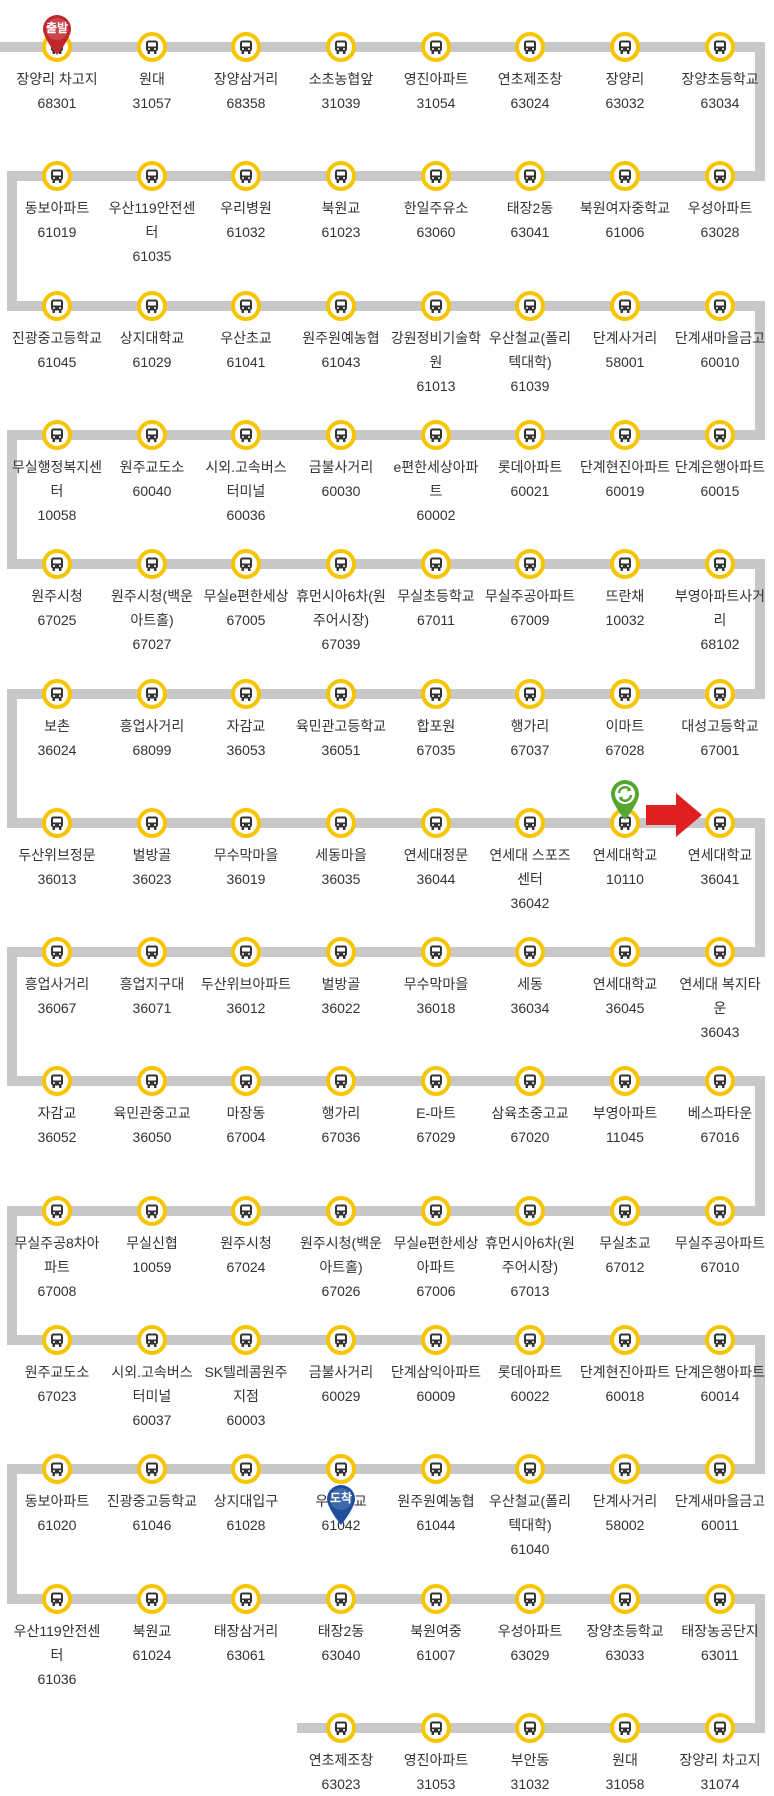 The height and width of the screenshot is (1796, 774). I want to click on bus-stop: 단계사거리 58001, so click(625, 332).